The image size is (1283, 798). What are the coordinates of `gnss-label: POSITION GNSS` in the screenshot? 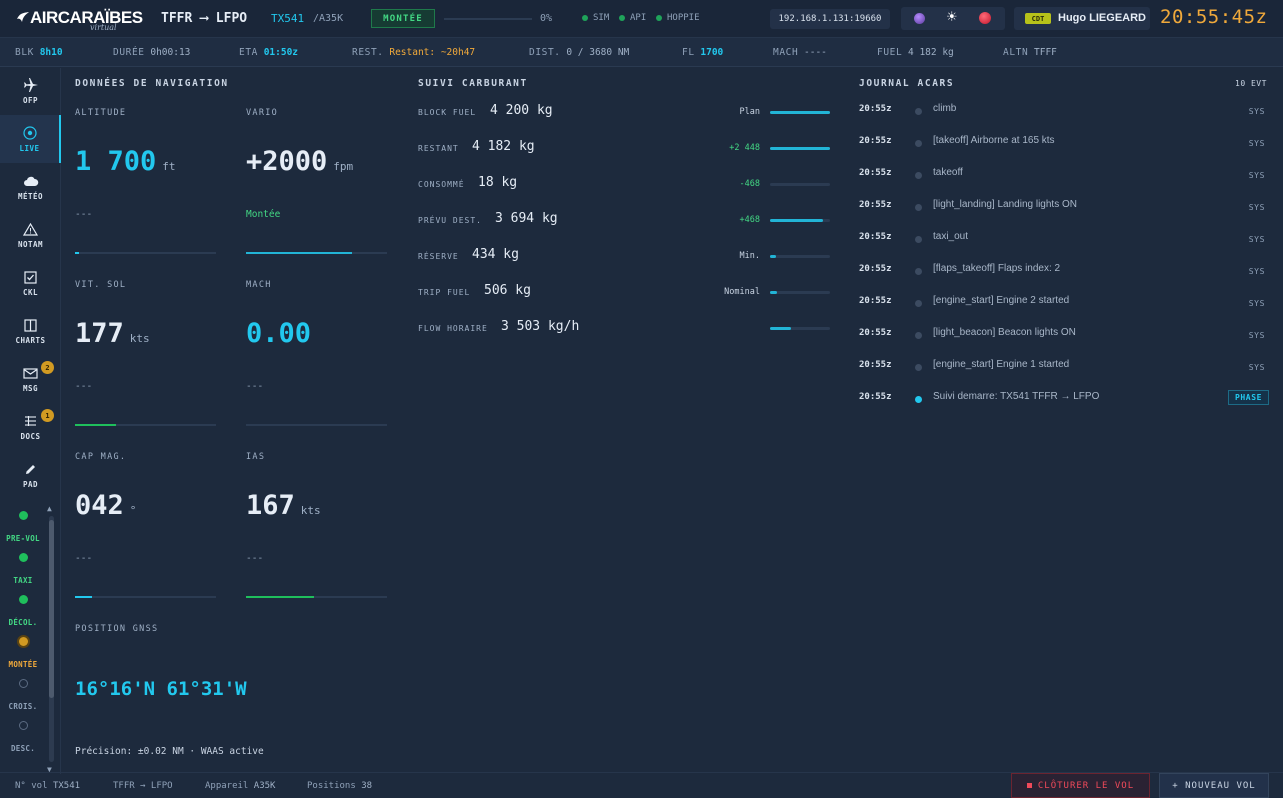 It's located at (117, 629).